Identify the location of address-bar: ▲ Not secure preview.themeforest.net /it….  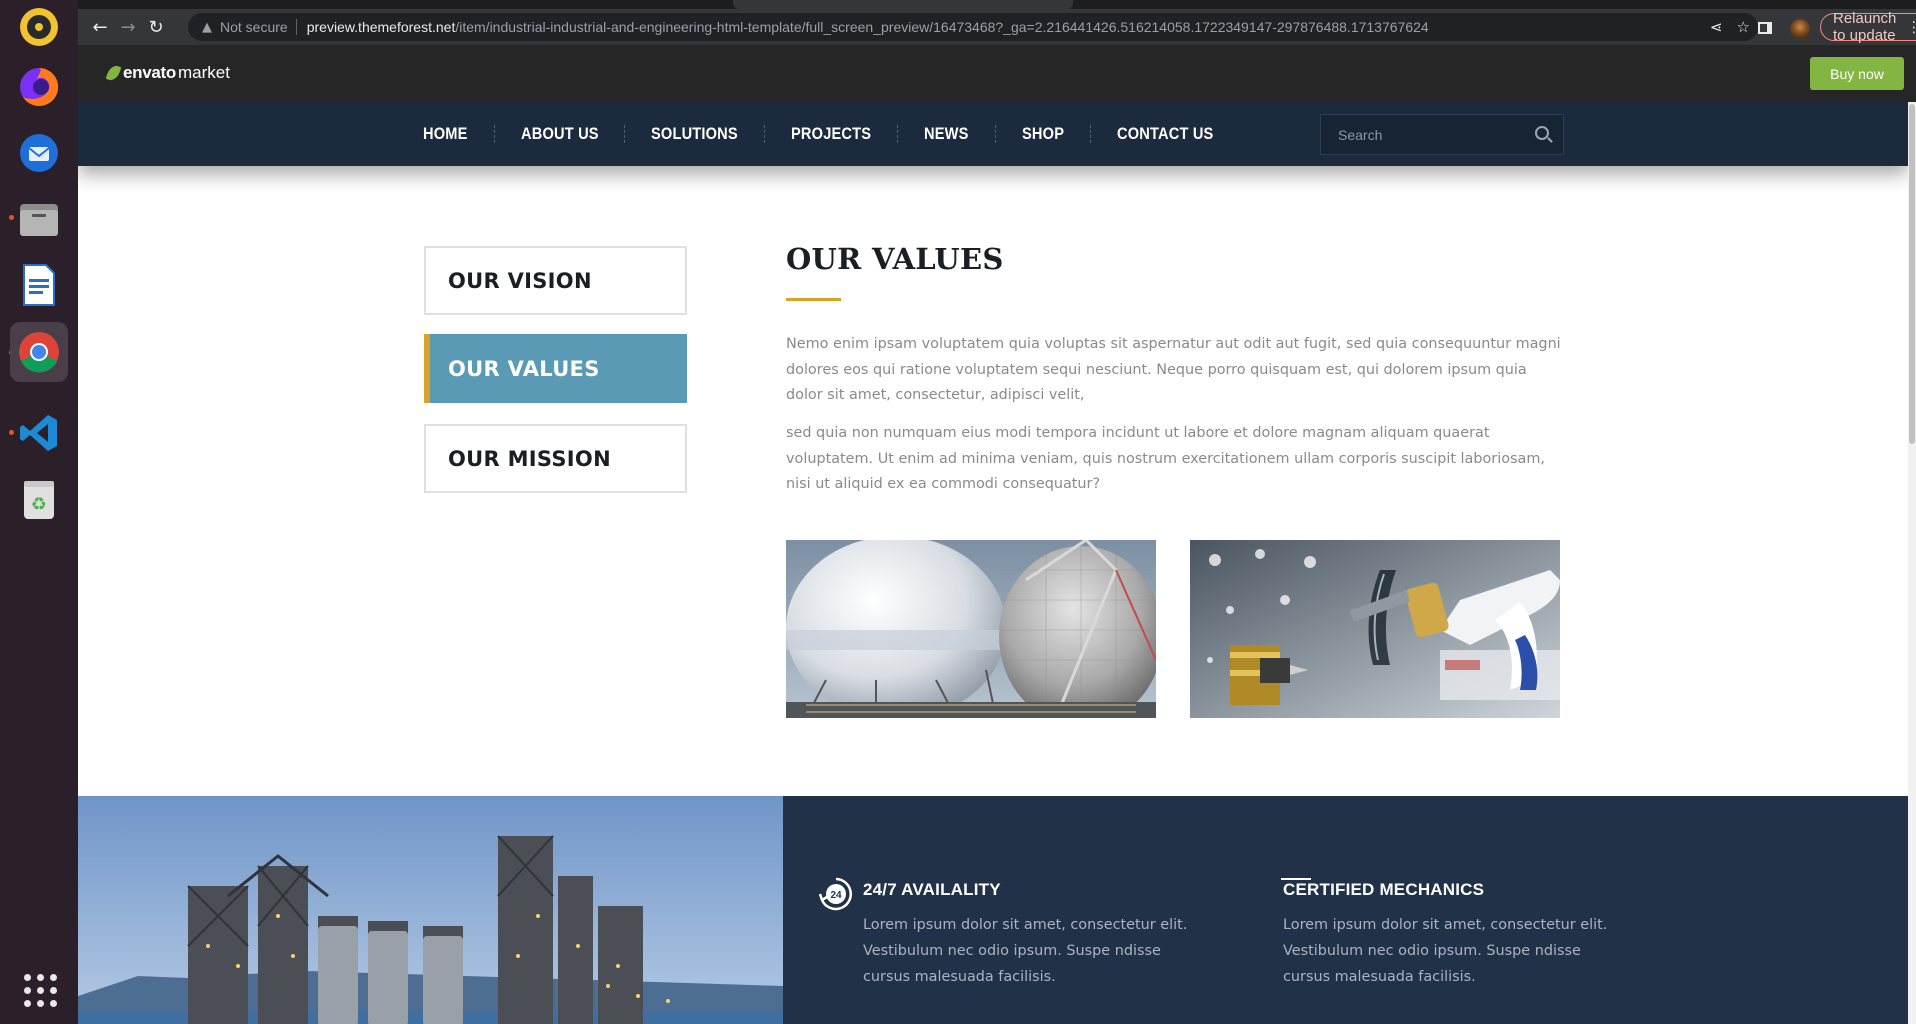
(973, 27).